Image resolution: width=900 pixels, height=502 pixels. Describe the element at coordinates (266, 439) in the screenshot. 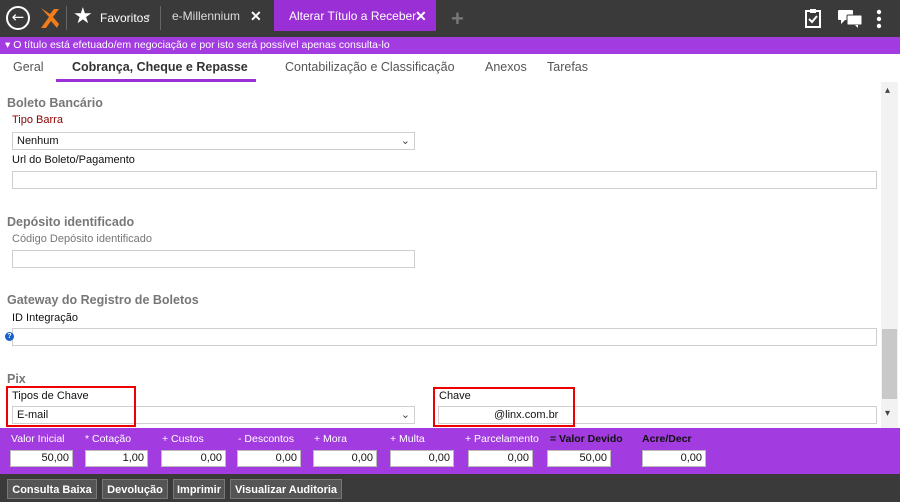

I see `descontos-label: - Descontos` at that location.